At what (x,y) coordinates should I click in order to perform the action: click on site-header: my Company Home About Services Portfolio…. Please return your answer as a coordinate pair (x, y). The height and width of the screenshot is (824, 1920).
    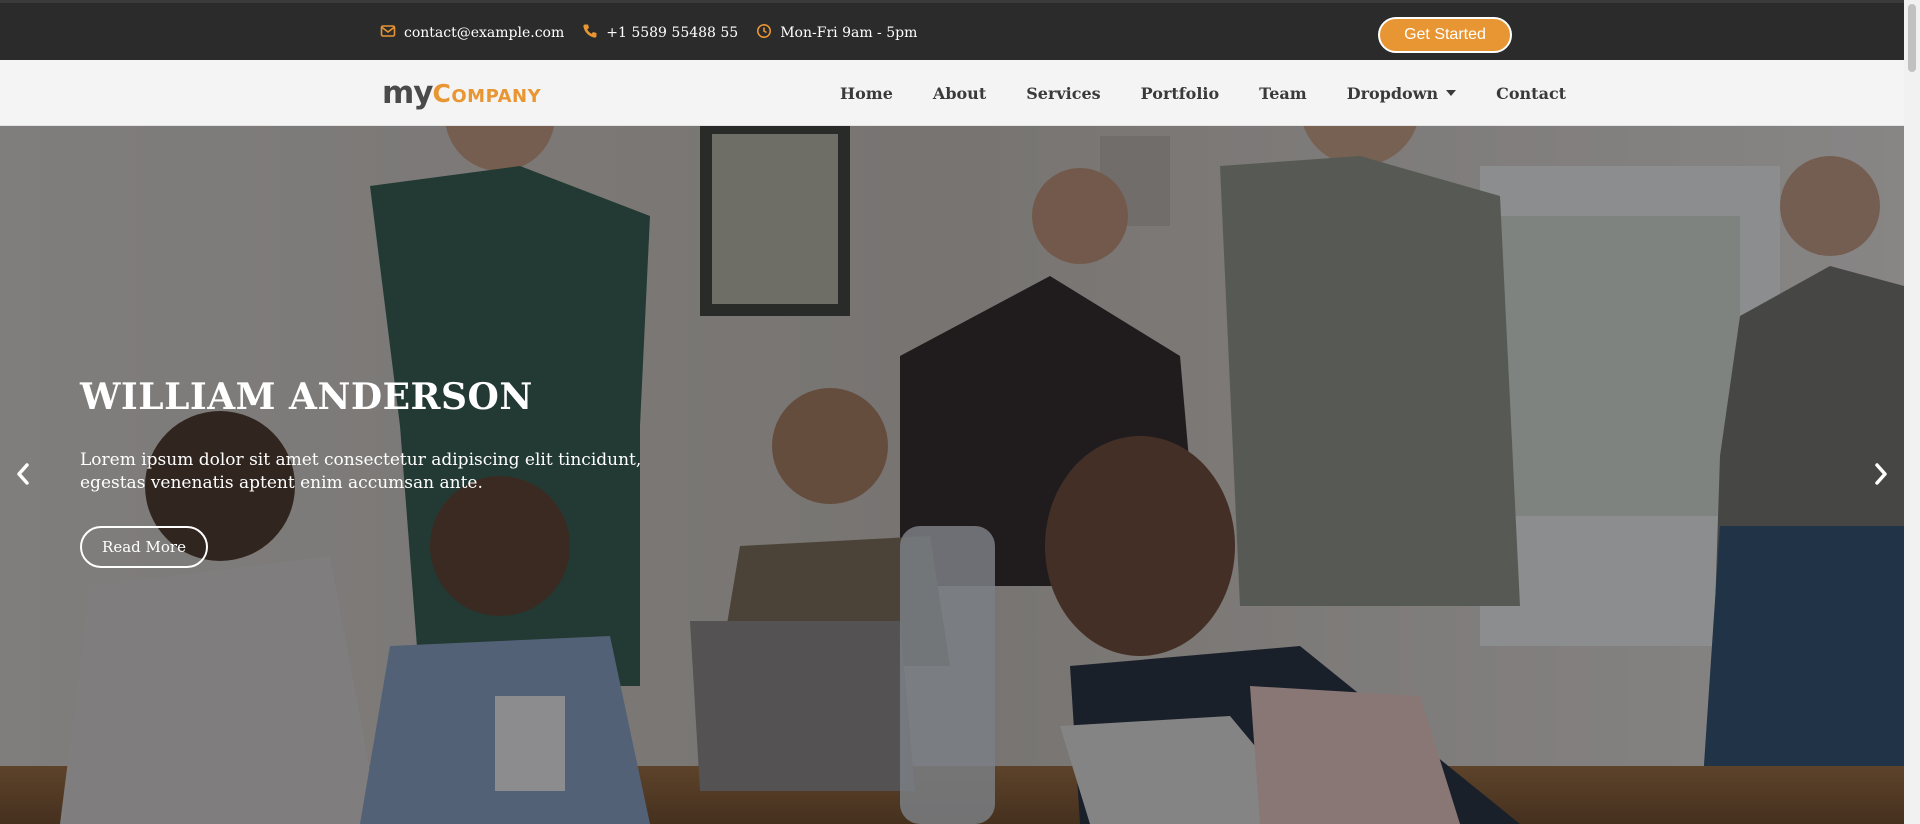
    Looking at the image, I should click on (952, 93).